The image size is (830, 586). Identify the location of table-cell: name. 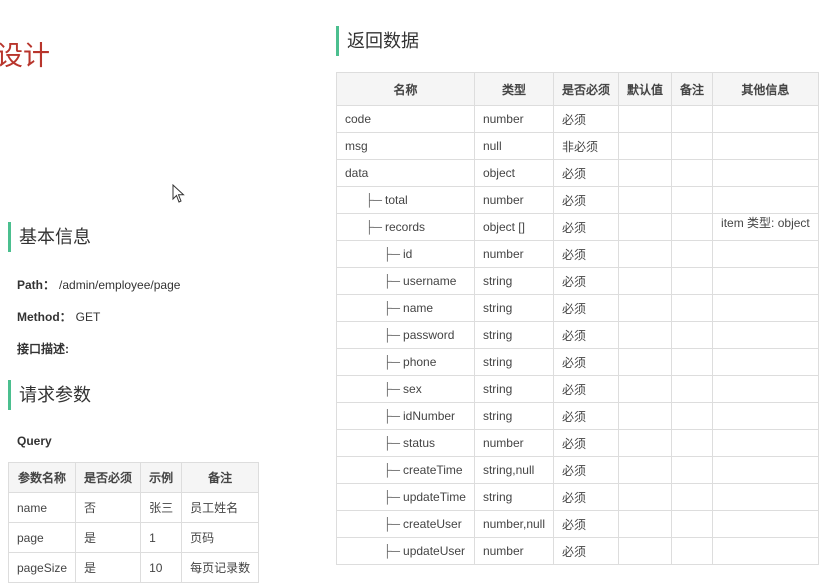
(42, 507).